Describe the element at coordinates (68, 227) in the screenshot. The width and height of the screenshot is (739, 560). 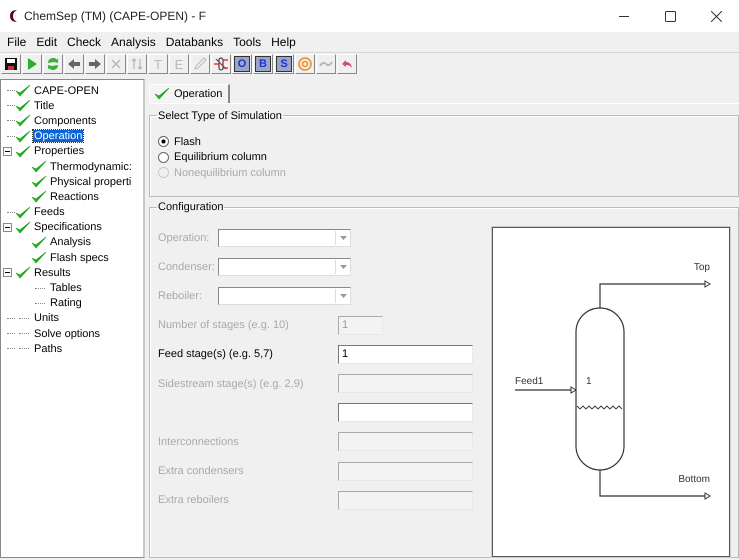
I see `tree-item: Specifications` at that location.